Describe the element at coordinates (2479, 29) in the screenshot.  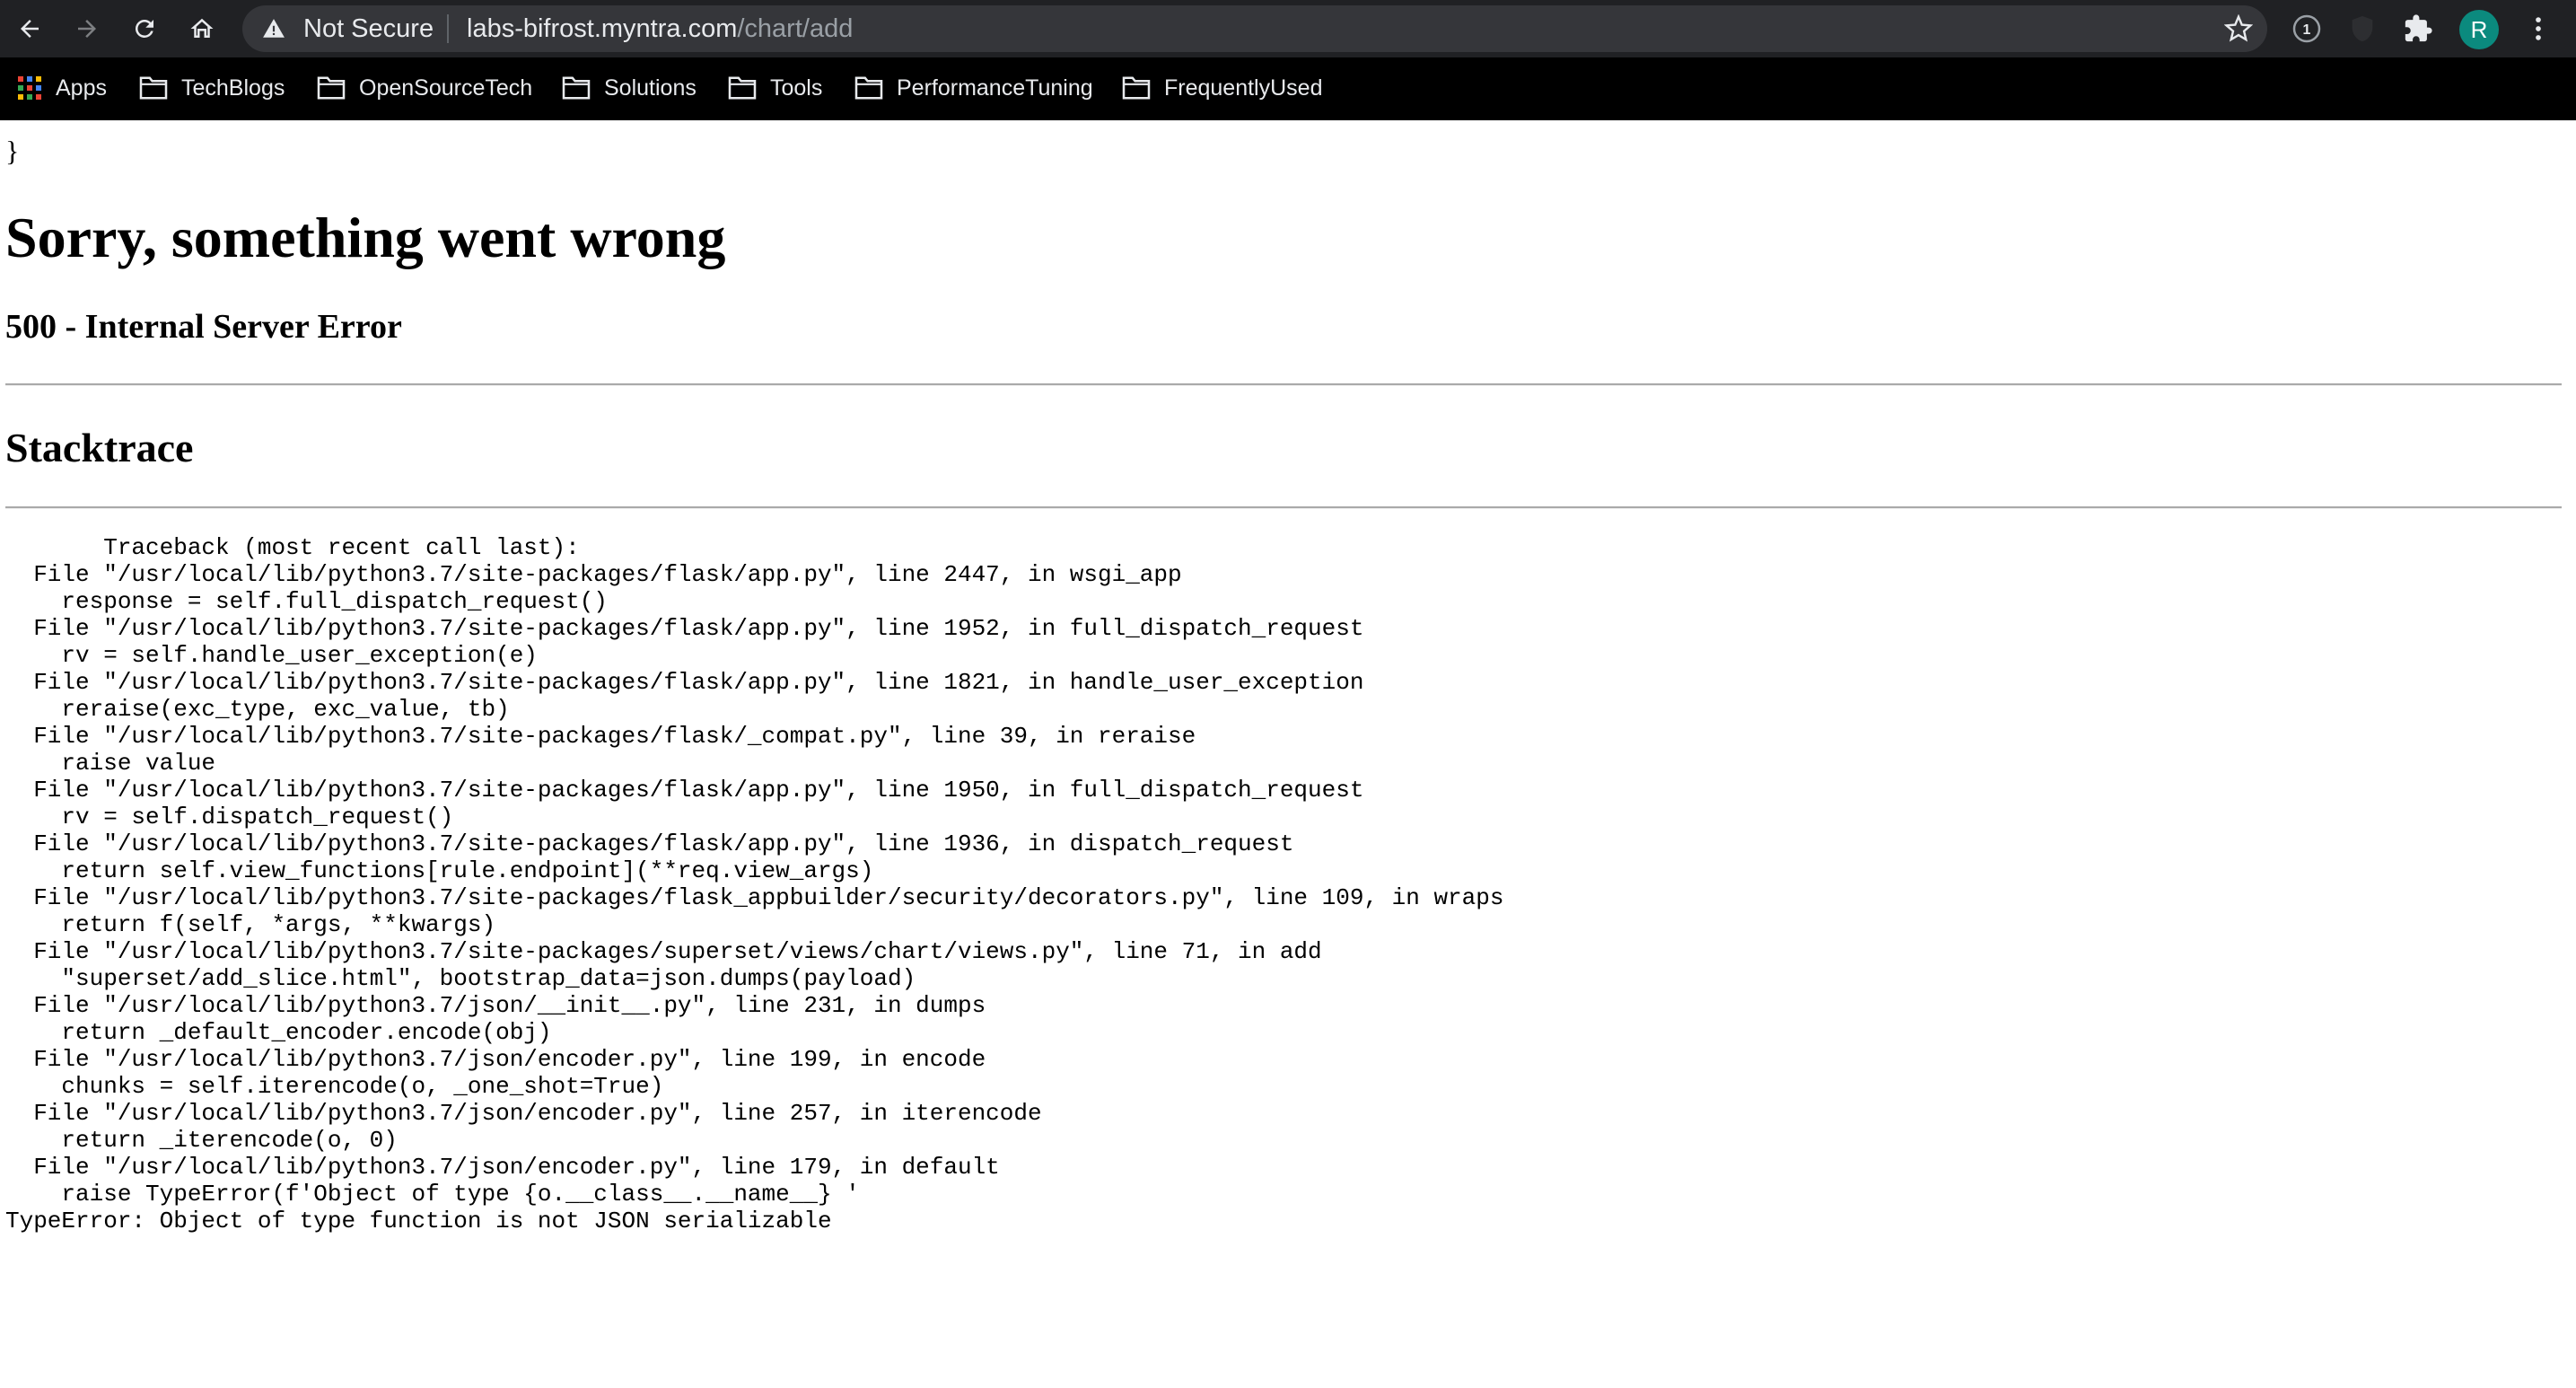
I see `profile-avatar: R` at that location.